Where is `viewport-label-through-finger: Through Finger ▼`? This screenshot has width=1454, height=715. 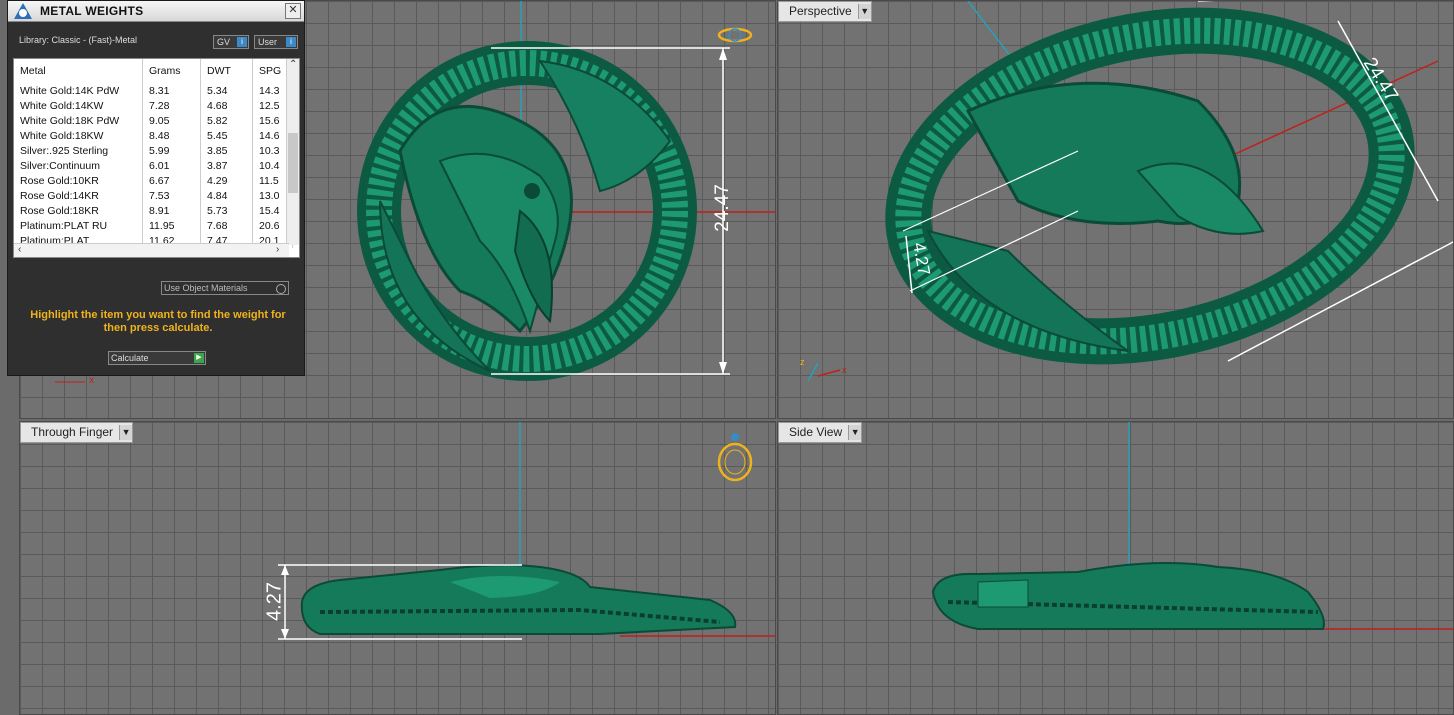
viewport-label-through-finger: Through Finger ▼ is located at coordinates (77, 432).